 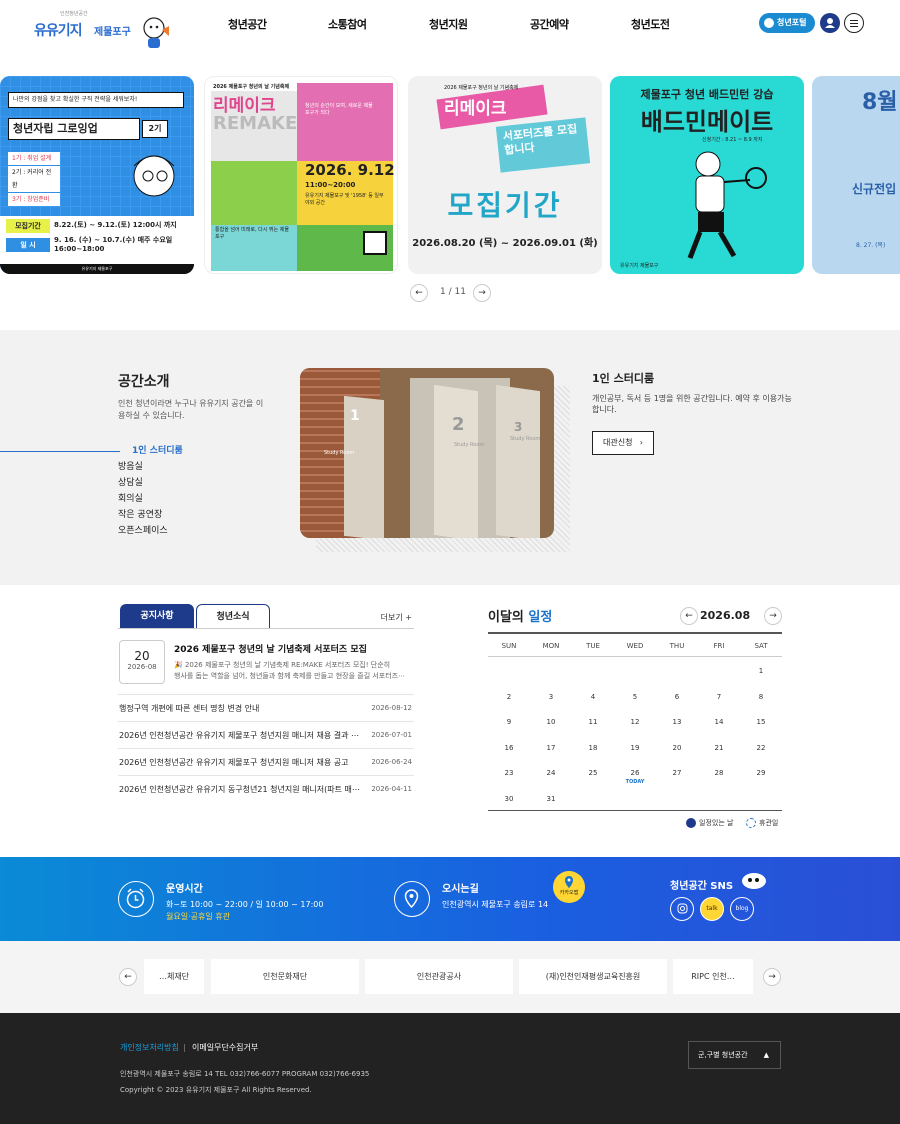 I want to click on partner-prev-button: ←, so click(x=128, y=977).